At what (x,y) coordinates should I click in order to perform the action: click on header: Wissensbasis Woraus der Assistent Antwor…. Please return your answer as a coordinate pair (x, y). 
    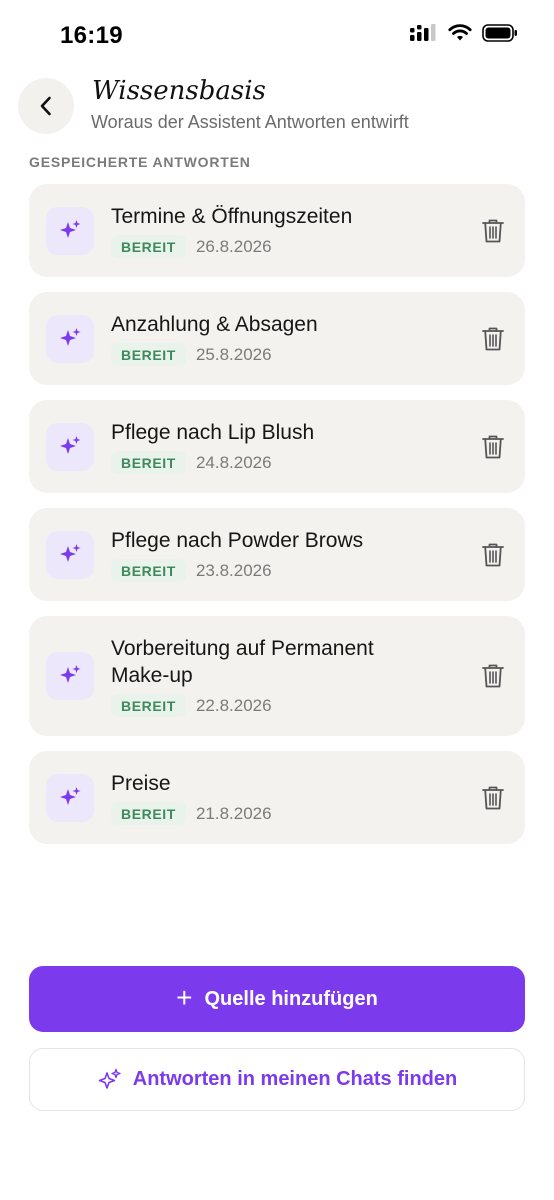
    Looking at the image, I should click on (277, 109).